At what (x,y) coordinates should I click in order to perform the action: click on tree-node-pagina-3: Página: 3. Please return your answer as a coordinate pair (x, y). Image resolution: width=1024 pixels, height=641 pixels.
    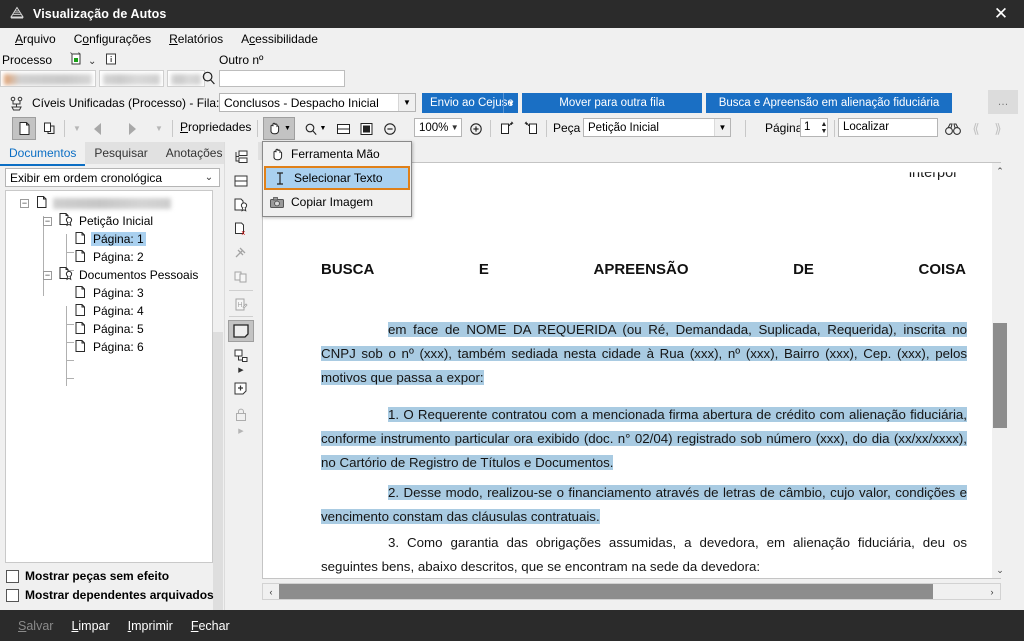
    Looking at the image, I should click on (110, 293).